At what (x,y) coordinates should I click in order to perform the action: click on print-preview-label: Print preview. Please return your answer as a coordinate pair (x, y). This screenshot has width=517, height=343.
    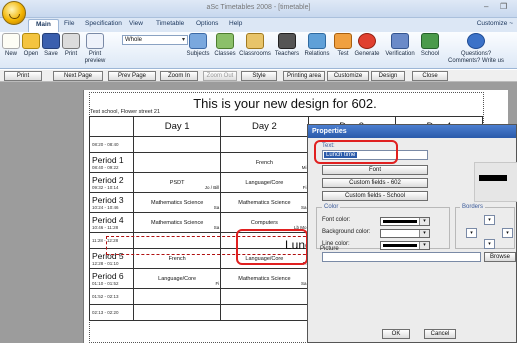
    Looking at the image, I should click on (95, 57).